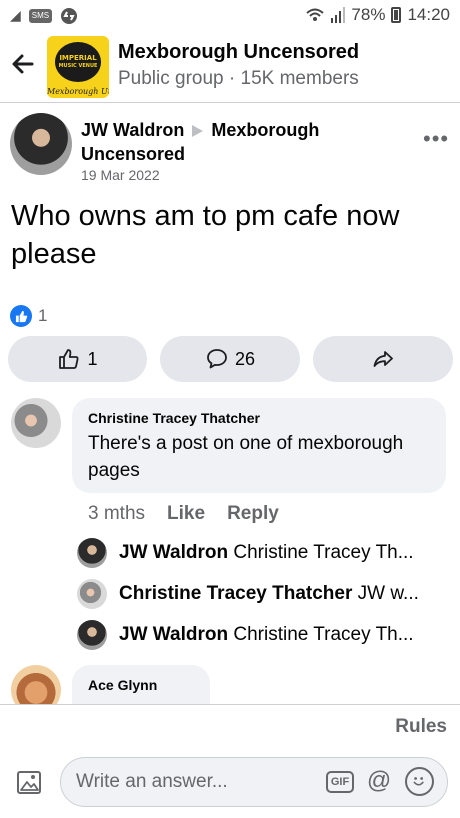 This screenshot has width=460, height=818. Describe the element at coordinates (245, 358) in the screenshot. I see `comment-count: 26` at that location.